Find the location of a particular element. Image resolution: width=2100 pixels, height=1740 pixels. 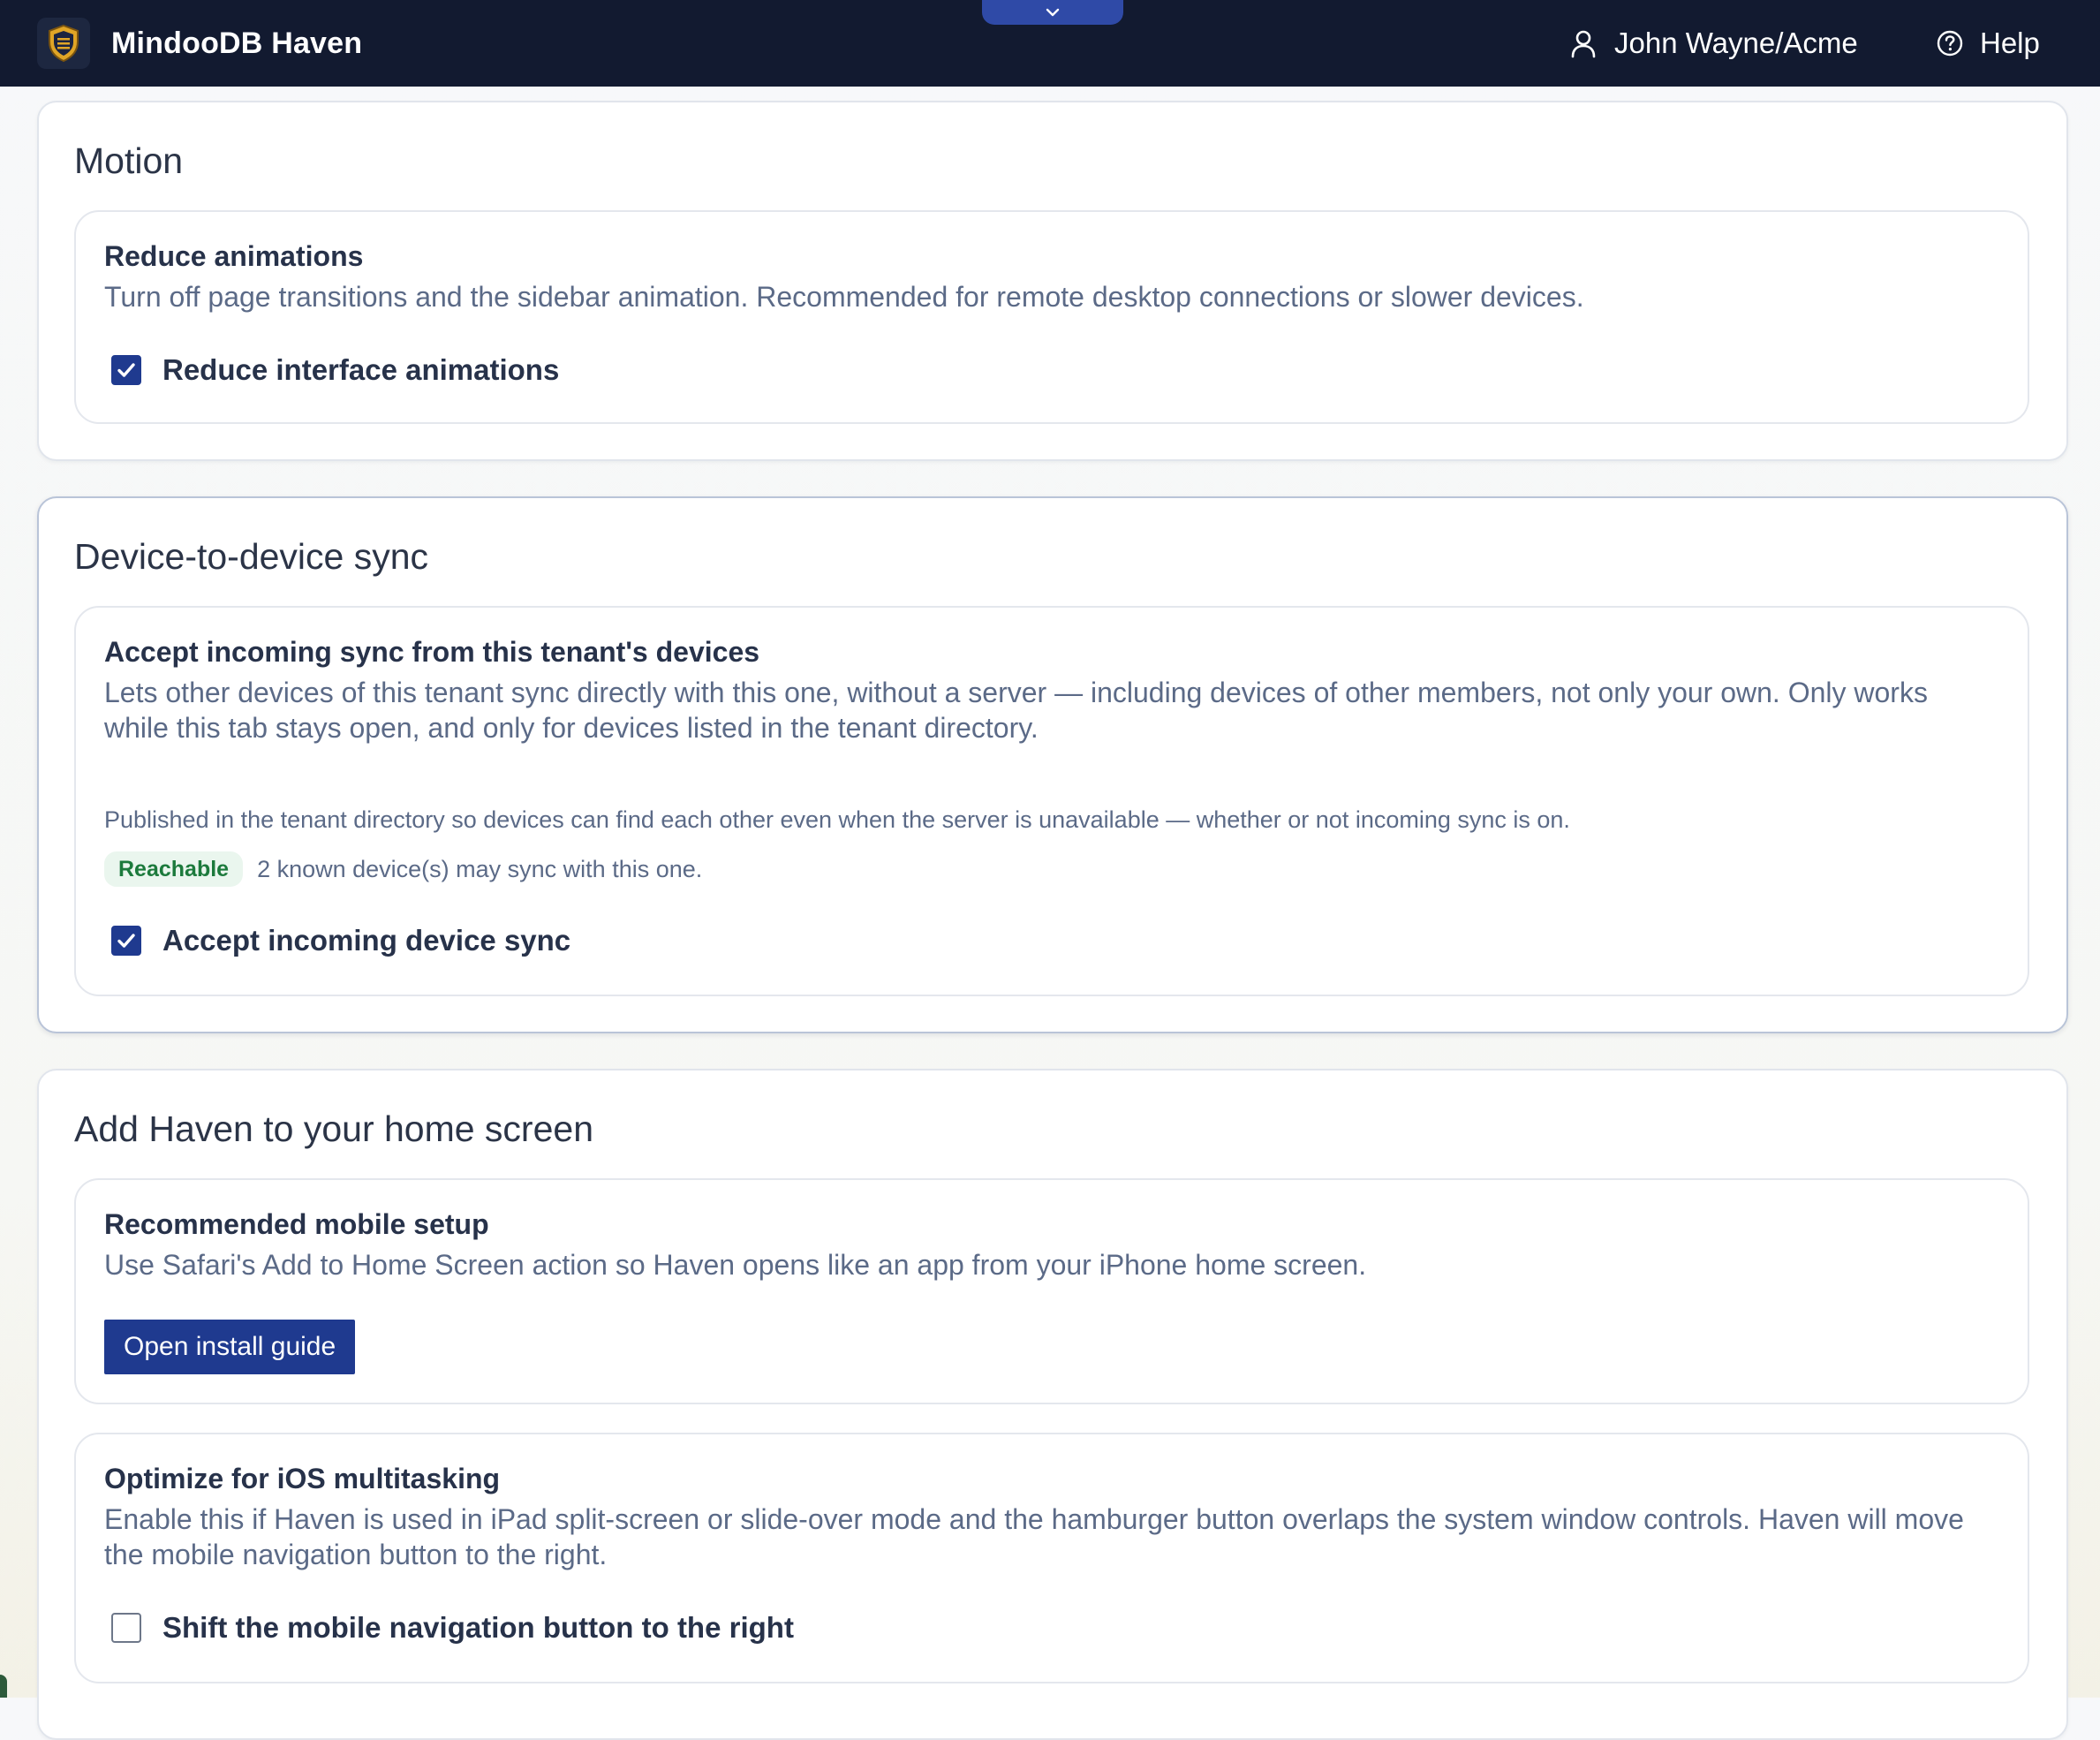

shift-nav-button-checkbox is located at coordinates (126, 1628).